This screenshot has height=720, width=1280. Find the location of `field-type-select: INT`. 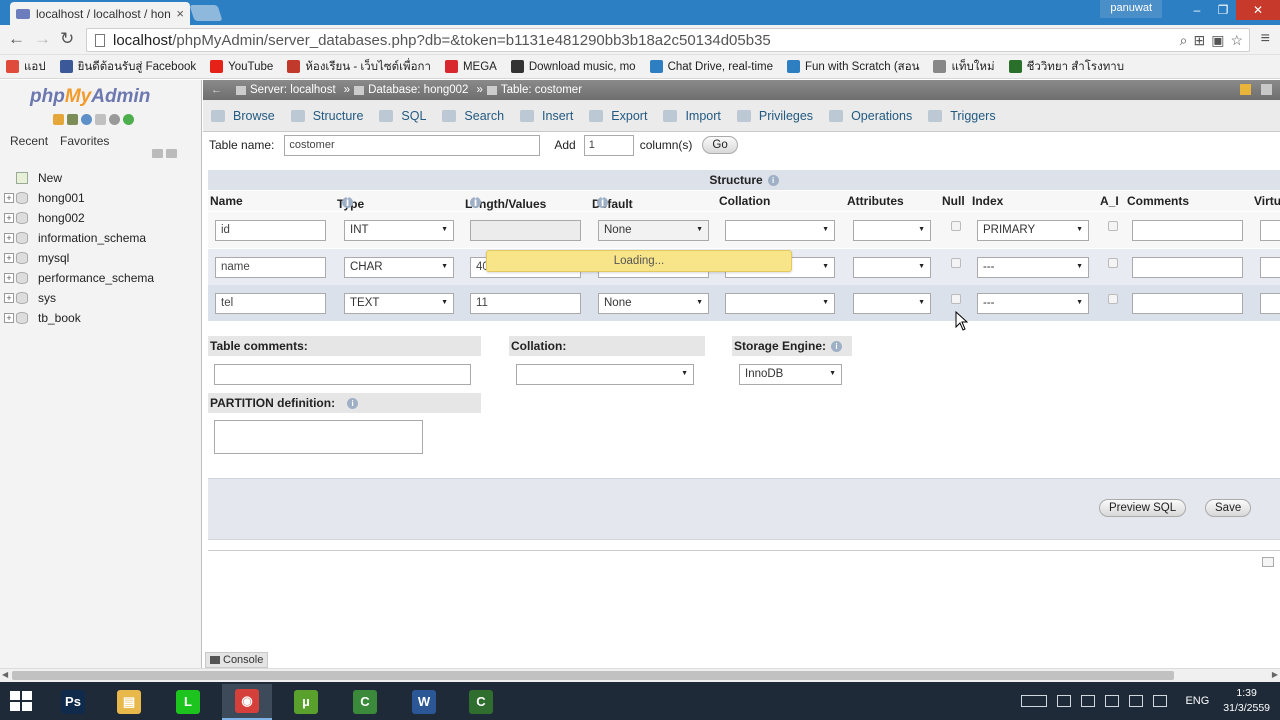

field-type-select: INT is located at coordinates (399, 230).